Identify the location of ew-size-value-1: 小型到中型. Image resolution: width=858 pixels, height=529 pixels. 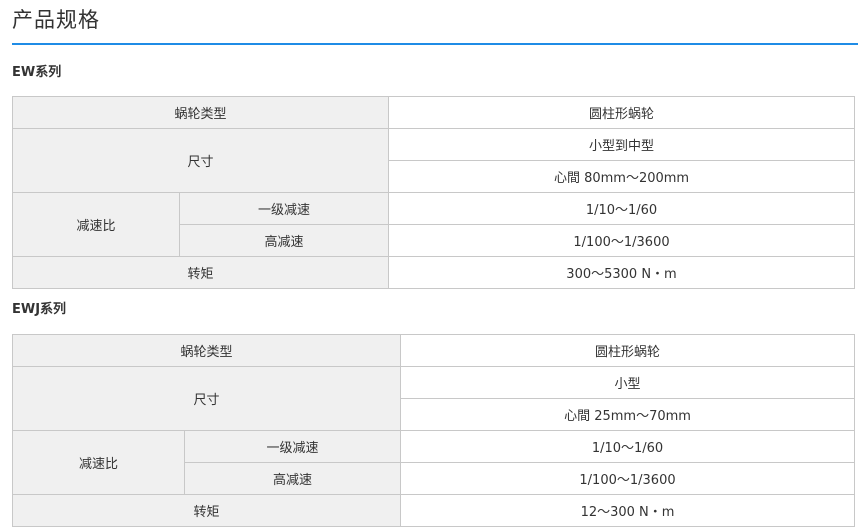
(622, 144).